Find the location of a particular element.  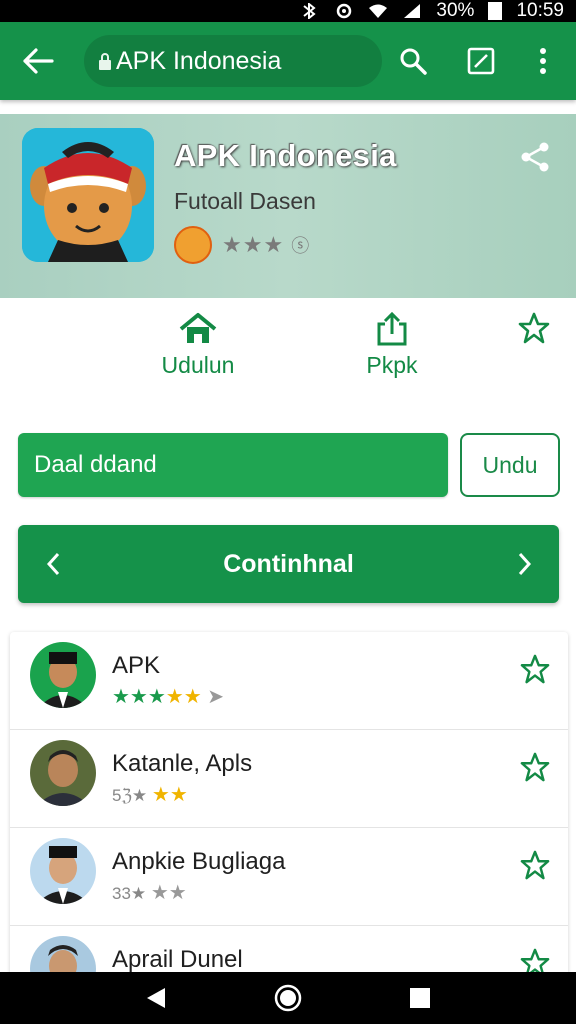

action-udulun: Udulun is located at coordinates (198, 345).